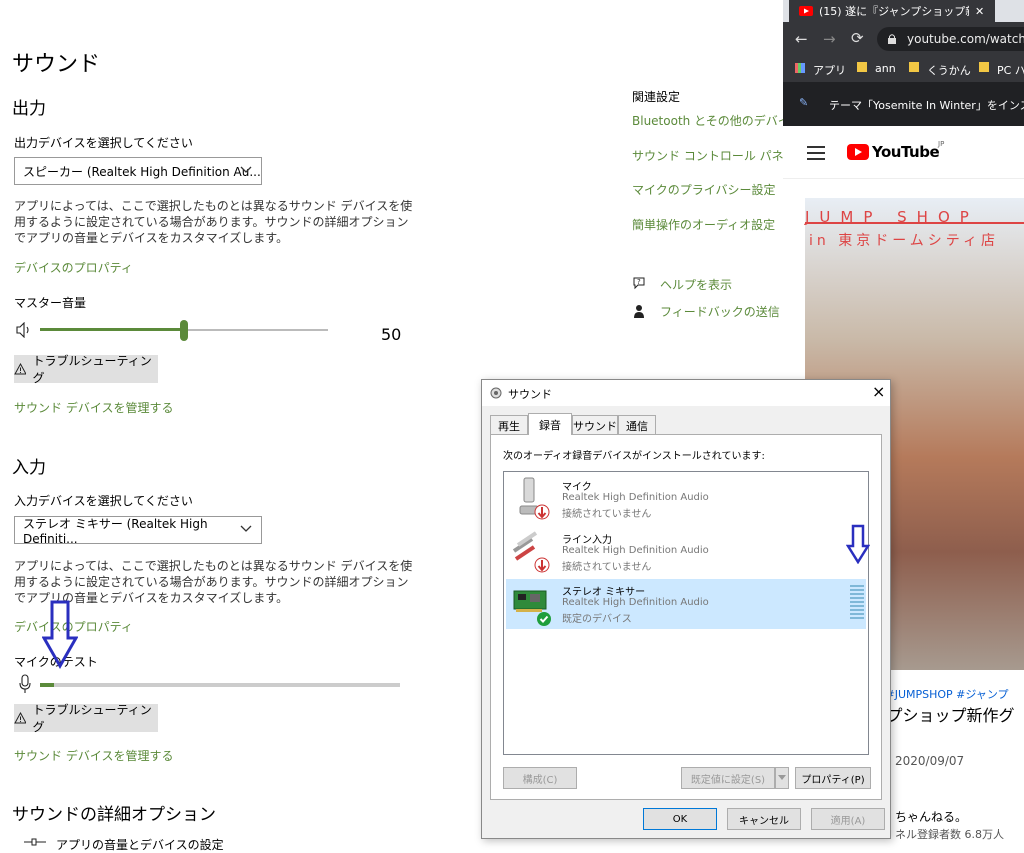 This screenshot has height=853, width=1024. What do you see at coordinates (764, 819) in the screenshot?
I see `cancel-button: キャンセル` at bounding box center [764, 819].